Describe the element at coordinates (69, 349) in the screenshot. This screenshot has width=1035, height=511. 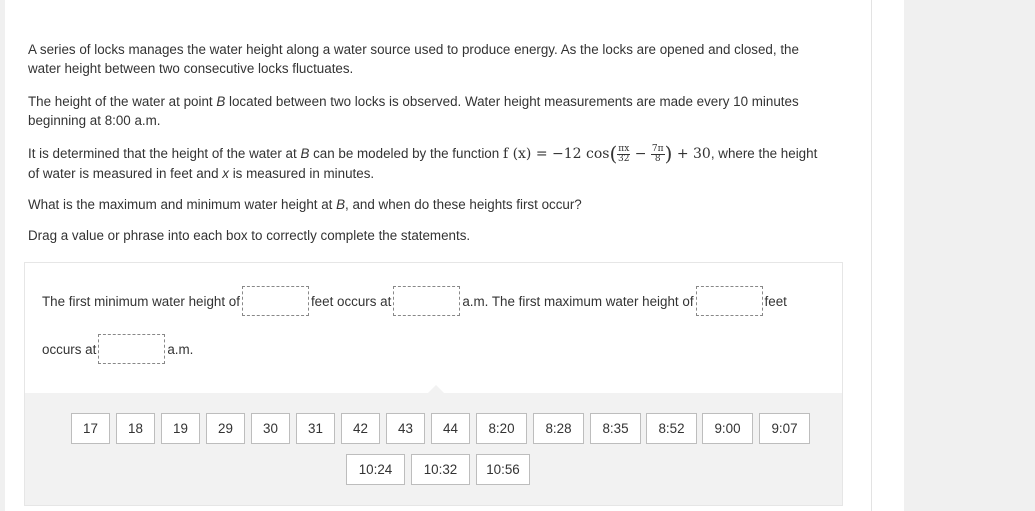
I see `statement-text: occurs at` at that location.